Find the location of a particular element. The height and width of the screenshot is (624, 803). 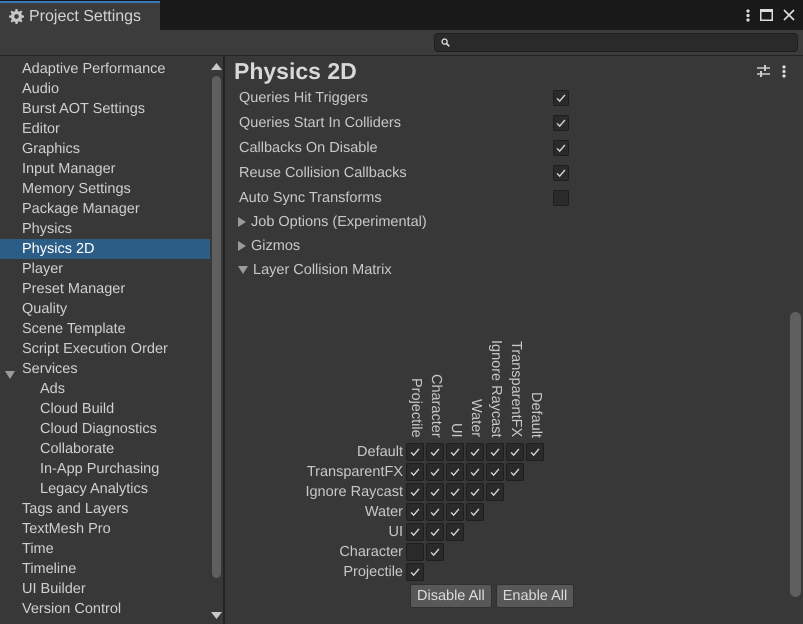

property-label: Reuse Collision Callbacks is located at coordinates (323, 172).